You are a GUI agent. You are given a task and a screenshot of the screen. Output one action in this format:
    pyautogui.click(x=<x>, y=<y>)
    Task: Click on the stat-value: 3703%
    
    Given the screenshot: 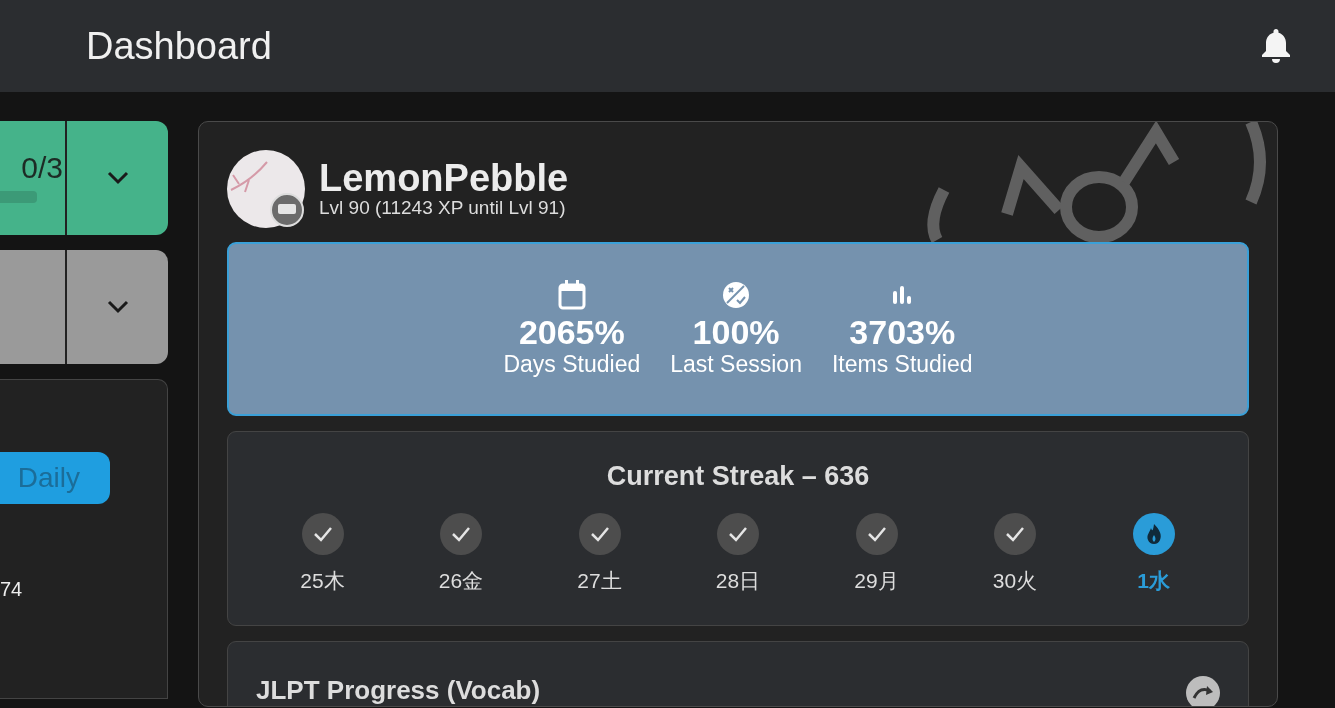 What is the action you would take?
    pyautogui.click(x=902, y=332)
    